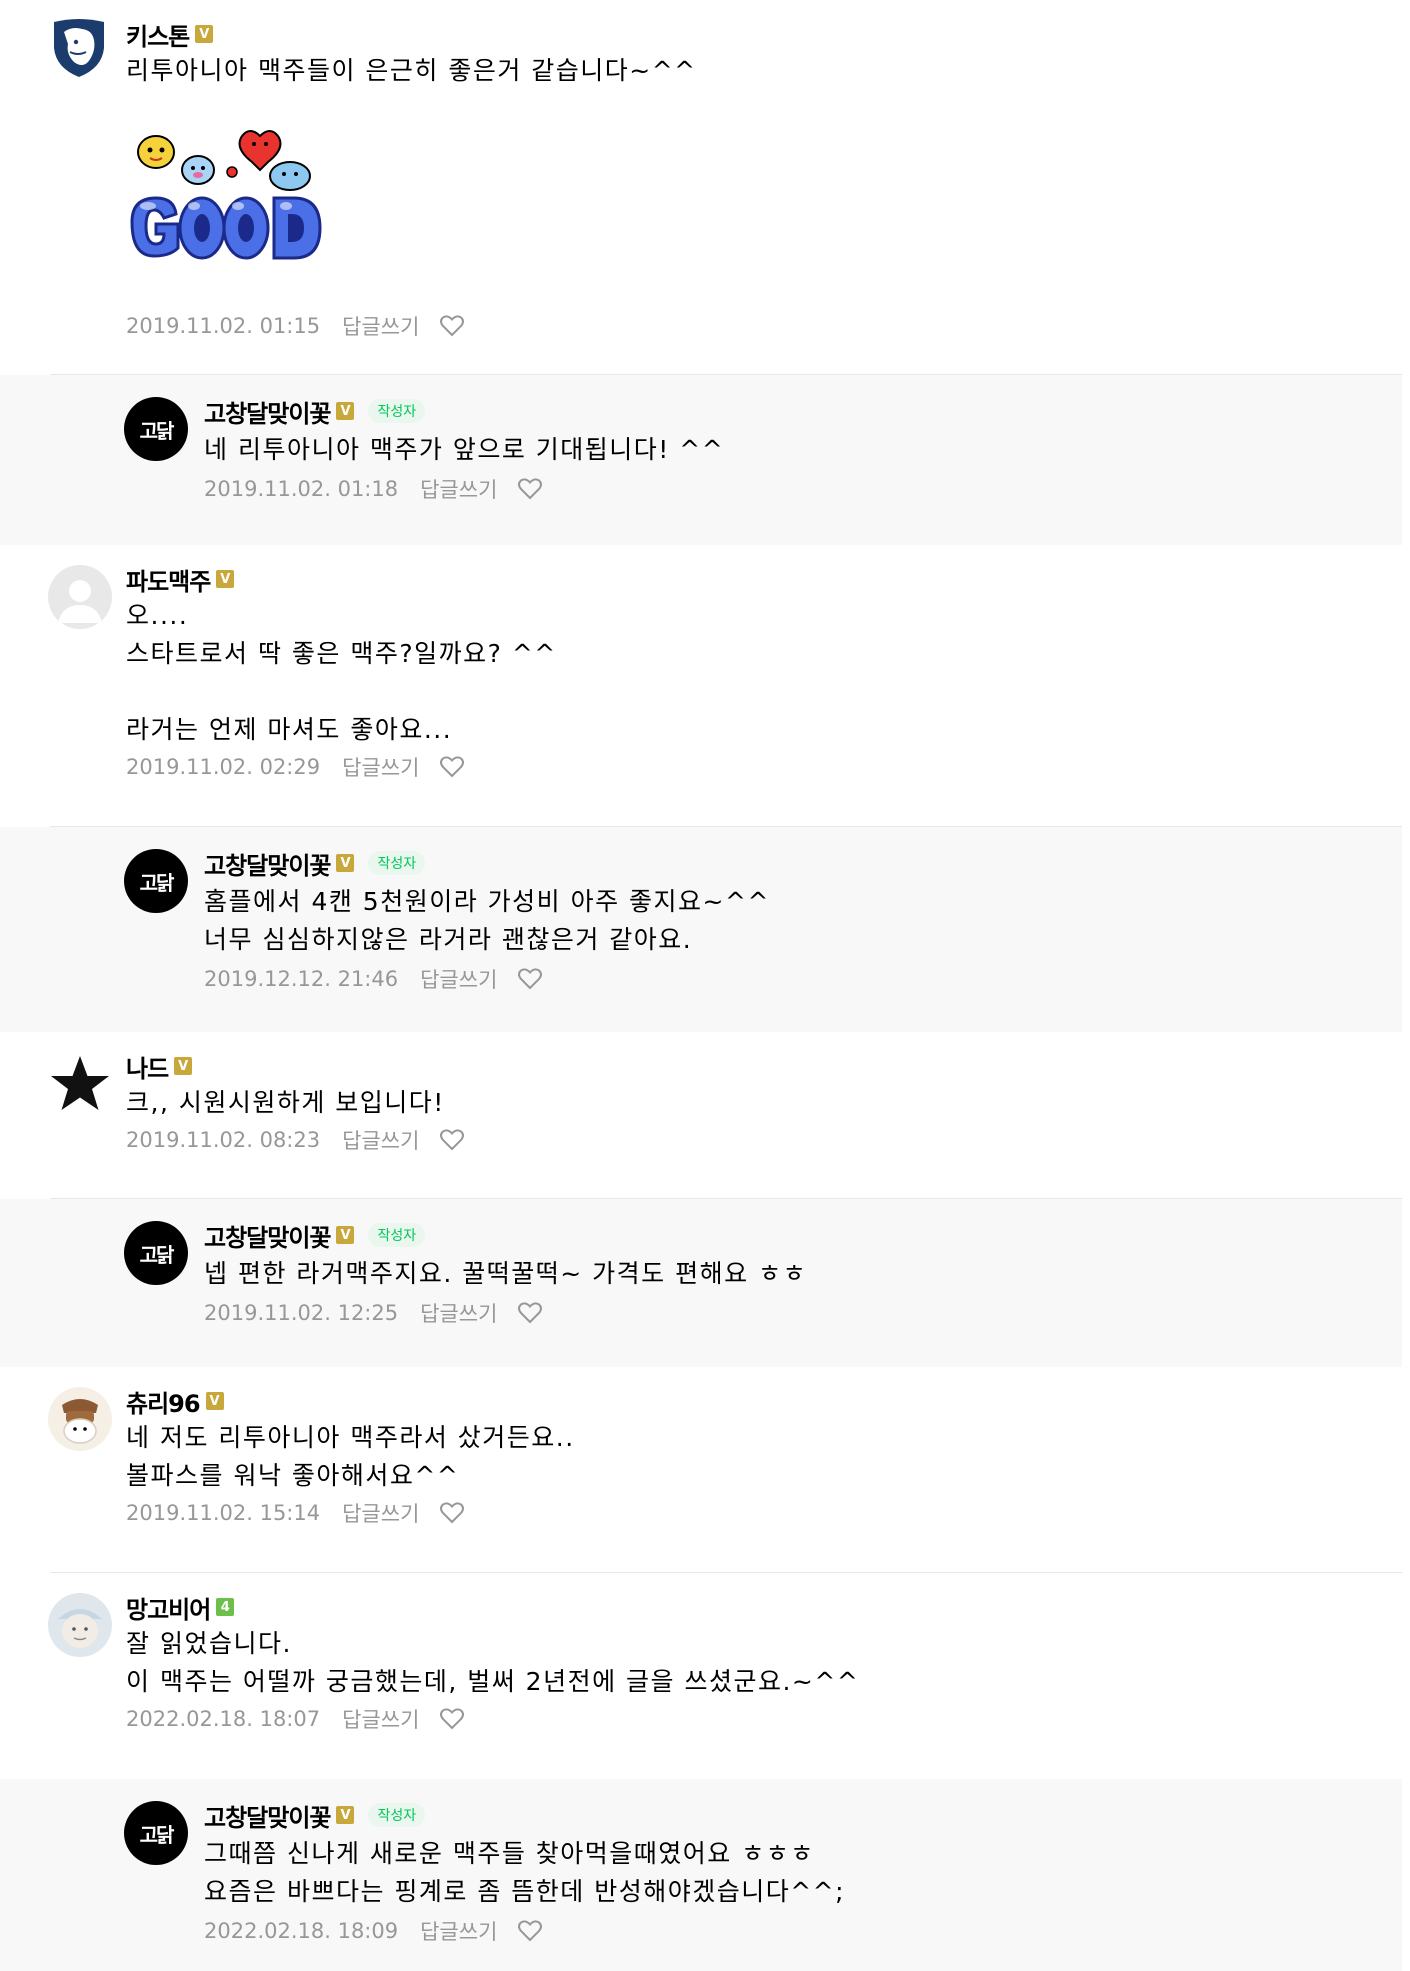  What do you see at coordinates (506, 1273) in the screenshot?
I see `comment-text: 넵 편한 라거맥주지요. 꿀떡꿀떡~ 가격도 편해요 ㅎㅎ` at bounding box center [506, 1273].